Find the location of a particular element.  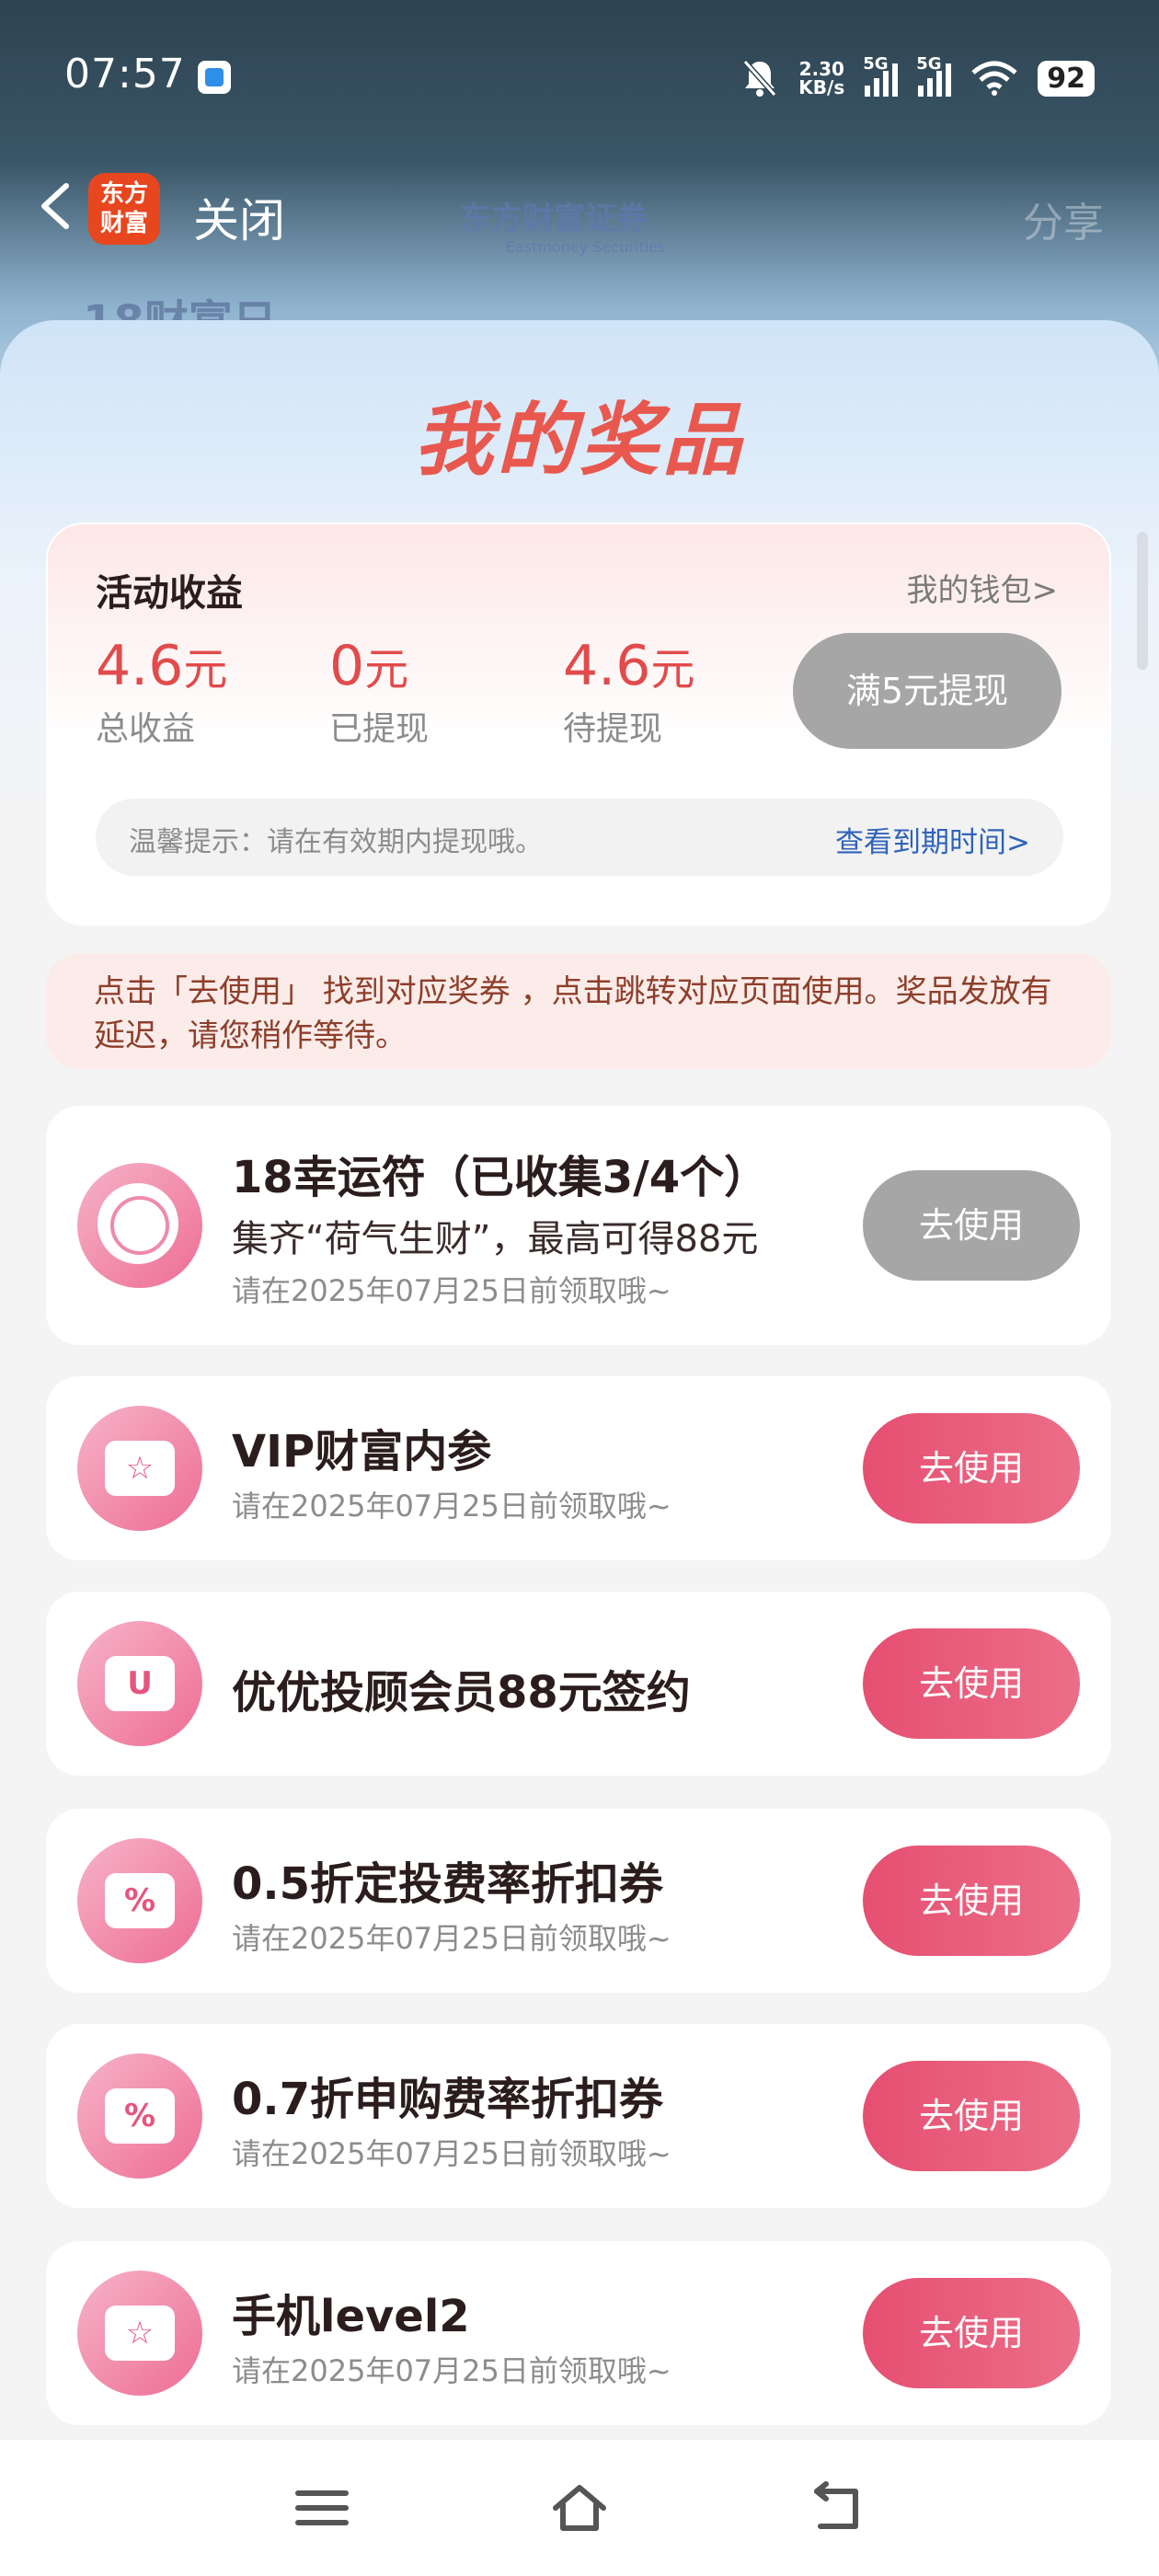

share-button: 分享 is located at coordinates (1063, 219).